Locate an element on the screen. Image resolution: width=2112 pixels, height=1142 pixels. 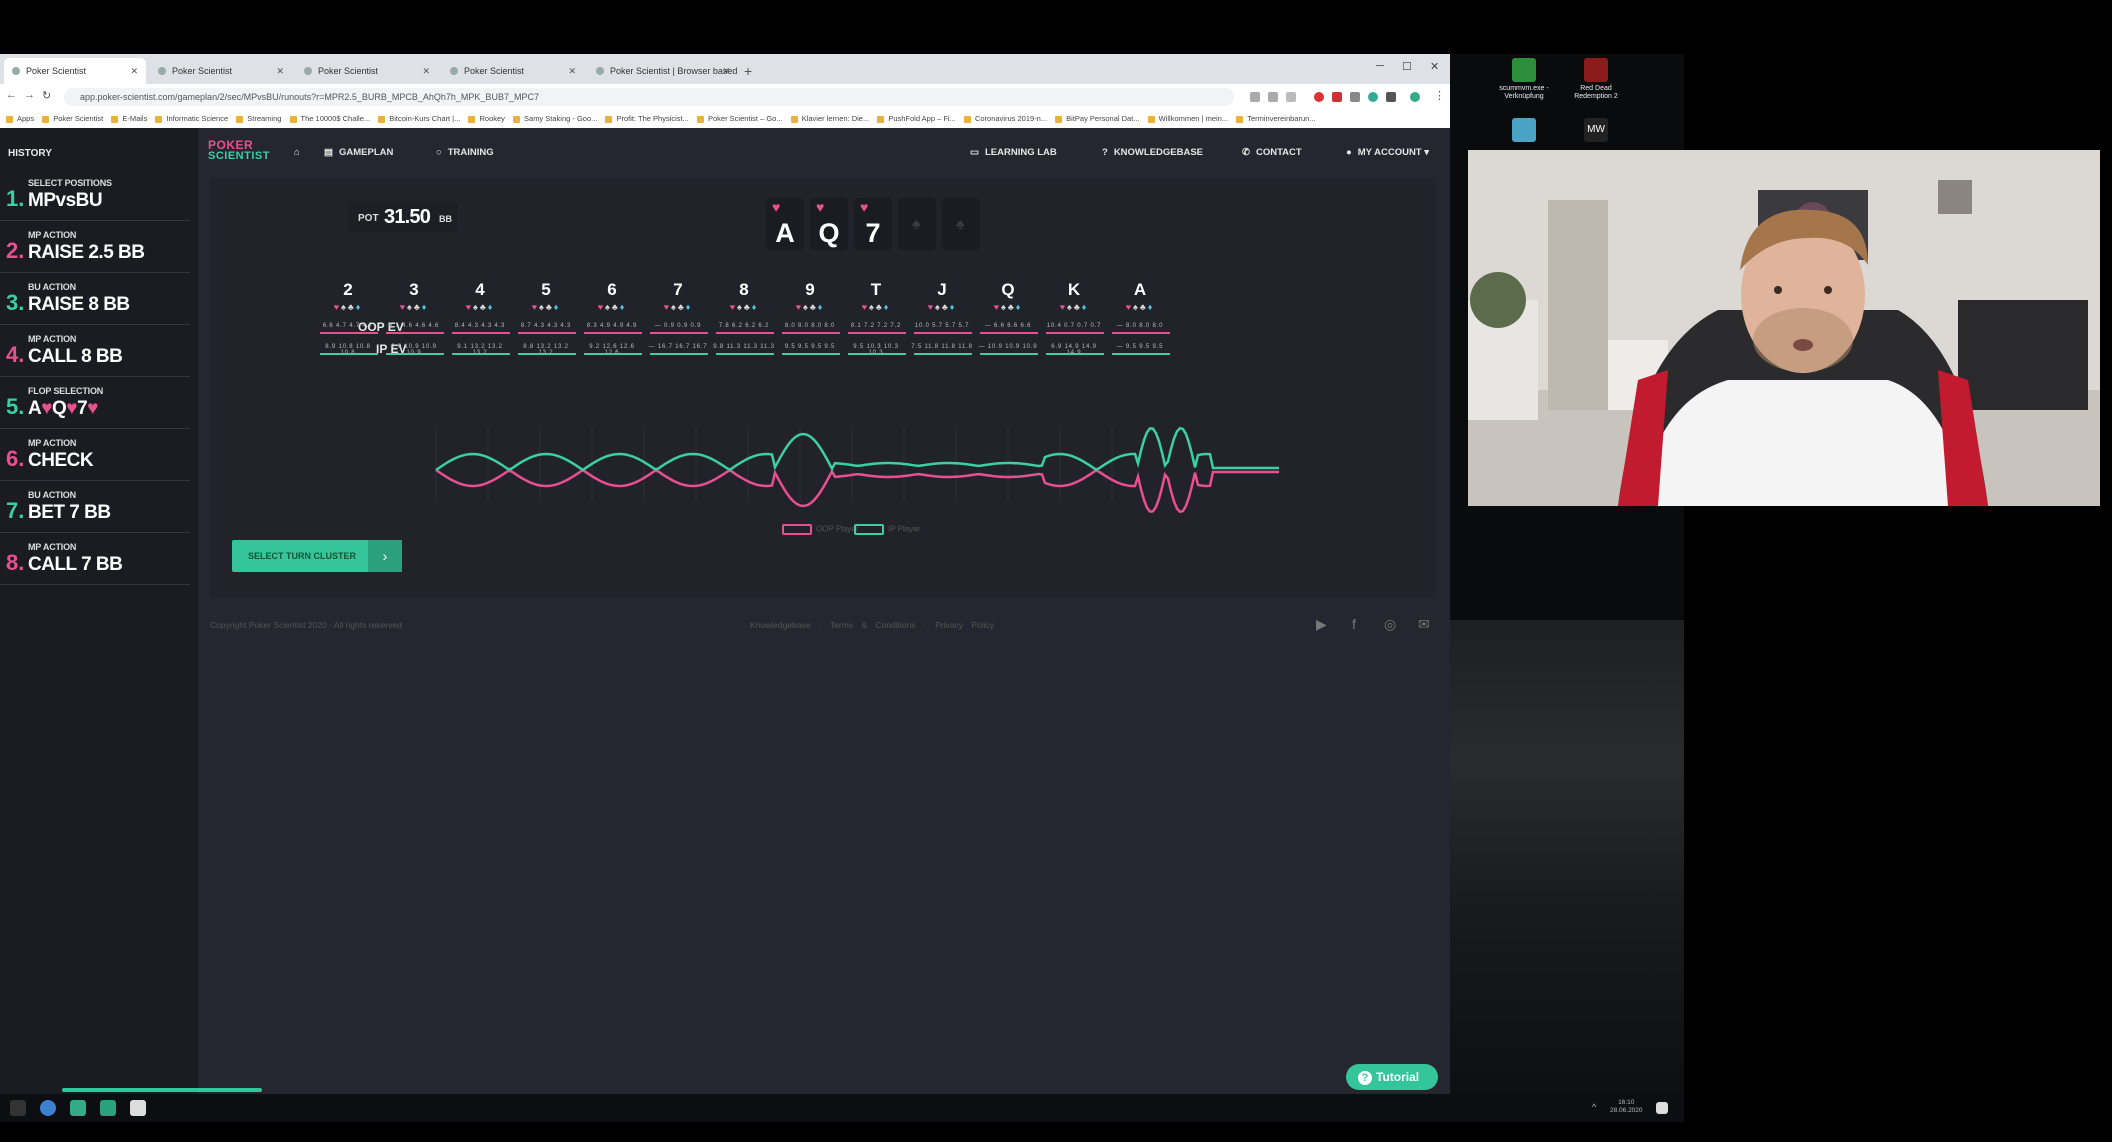
desktop-icon-app is located at coordinates (1524, 131).